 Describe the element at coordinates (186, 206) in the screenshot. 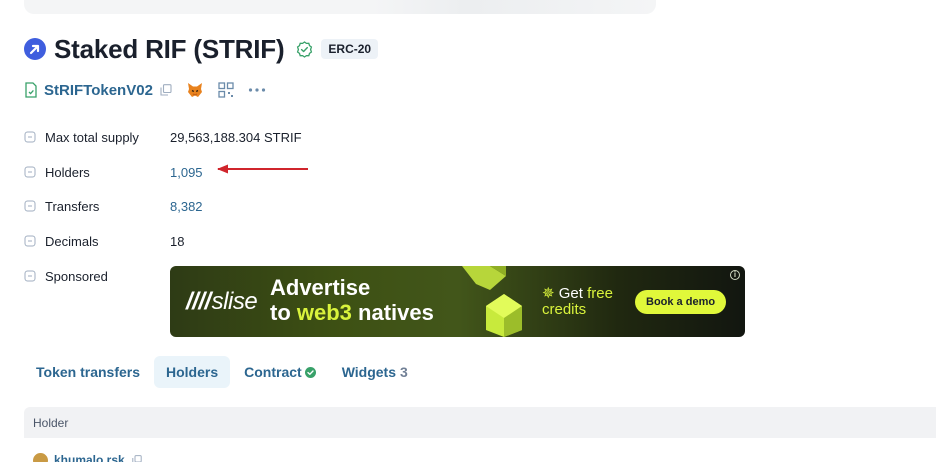

I see `transfers-count-link: 8,382` at that location.